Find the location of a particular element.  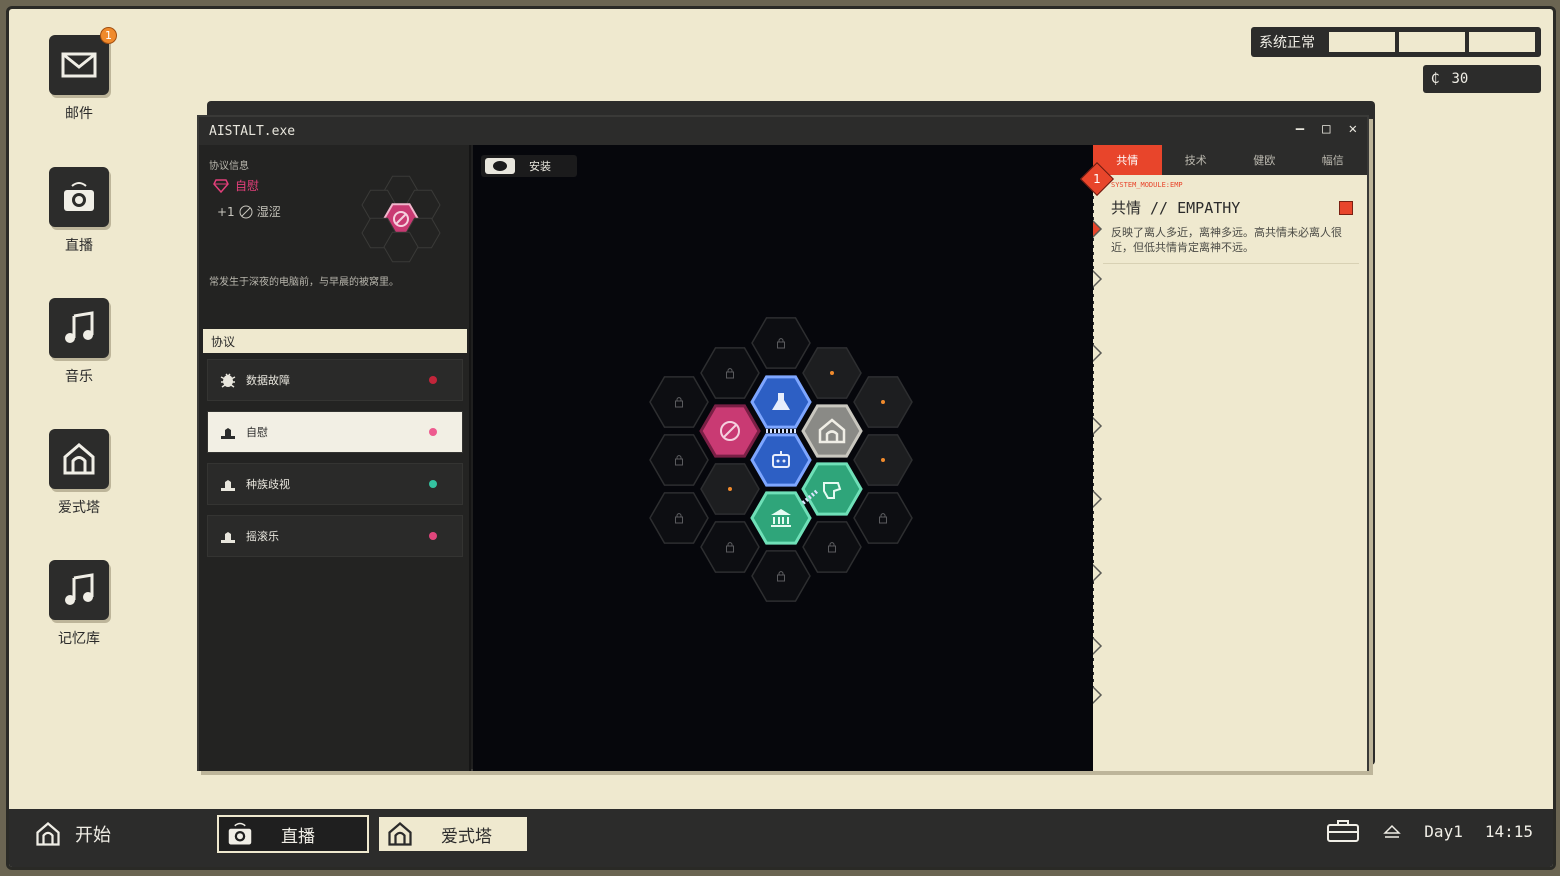

protocol-info-header: 协议信息 is located at coordinates (229, 166).